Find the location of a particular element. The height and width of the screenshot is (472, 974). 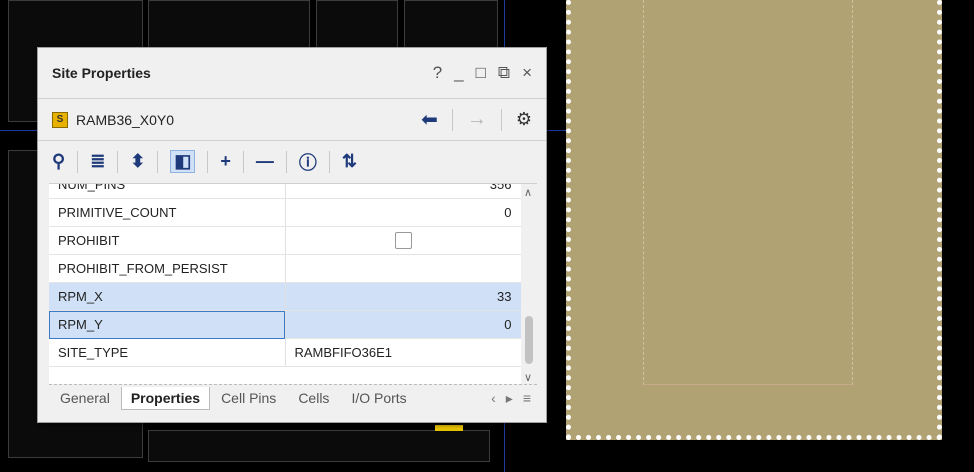

table-row: NUM_PINS 356 is located at coordinates (285, 191).